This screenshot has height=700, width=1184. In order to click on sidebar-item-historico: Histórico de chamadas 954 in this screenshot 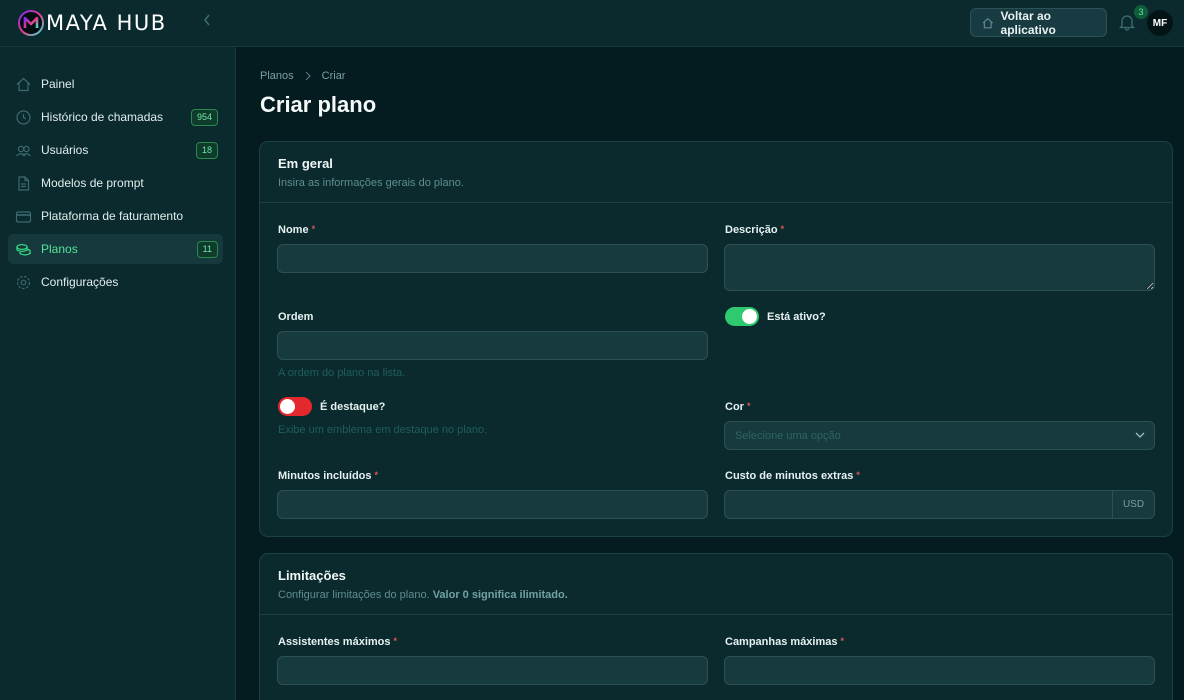, I will do `click(115, 117)`.